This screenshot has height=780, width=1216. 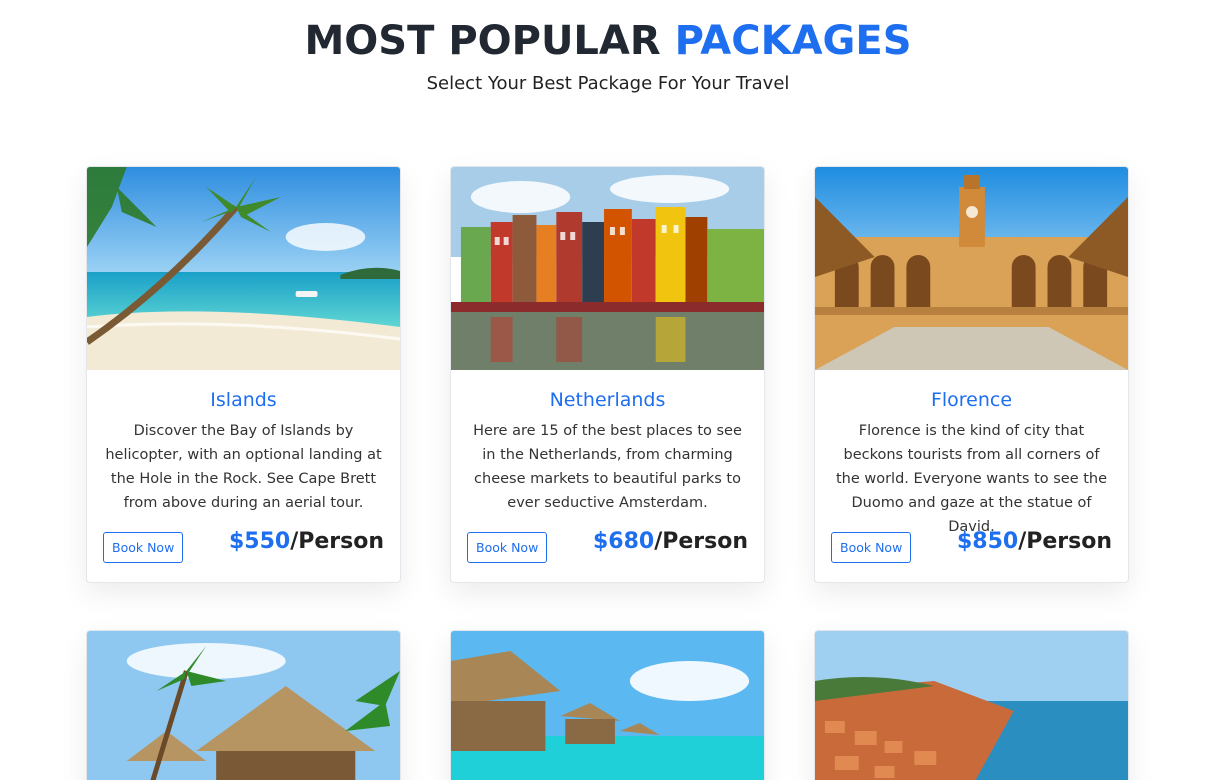 I want to click on maldives-photo, so click(x=607, y=705).